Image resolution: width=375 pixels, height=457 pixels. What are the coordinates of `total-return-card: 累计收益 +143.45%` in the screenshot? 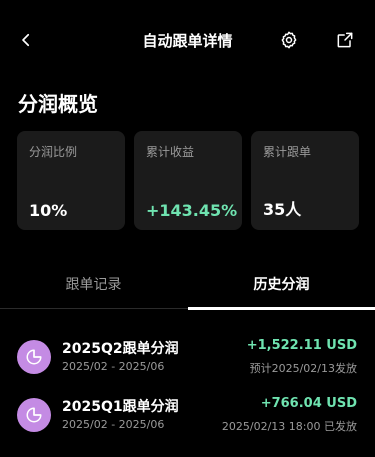 It's located at (188, 180).